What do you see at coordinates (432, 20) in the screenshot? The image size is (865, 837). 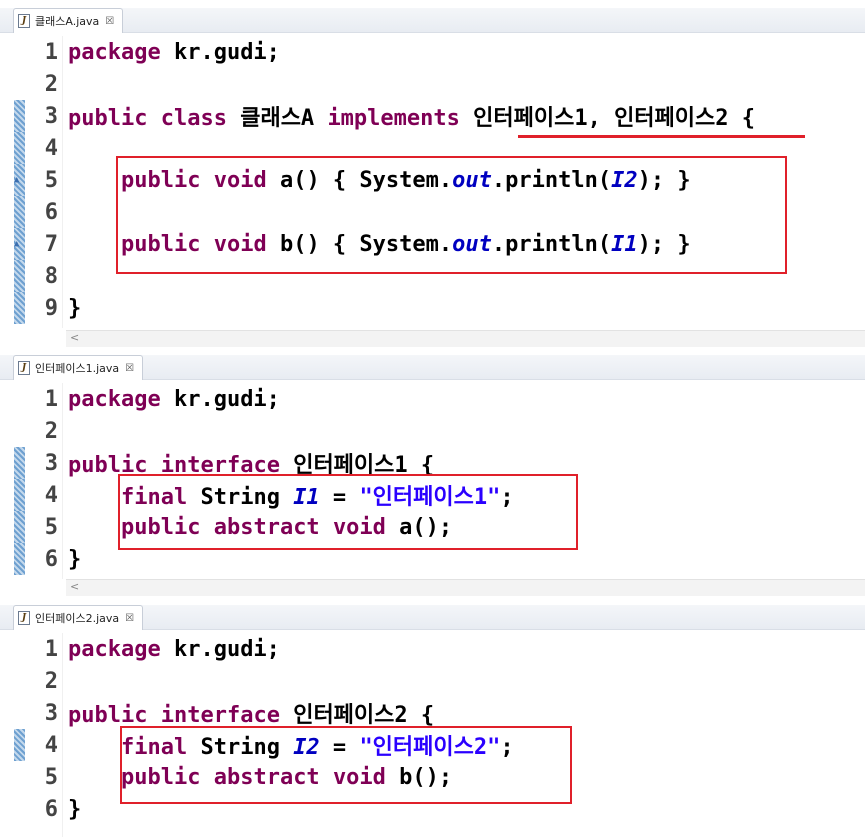 I see `editor-tab-bar: J 클래스A.java ☒` at bounding box center [432, 20].